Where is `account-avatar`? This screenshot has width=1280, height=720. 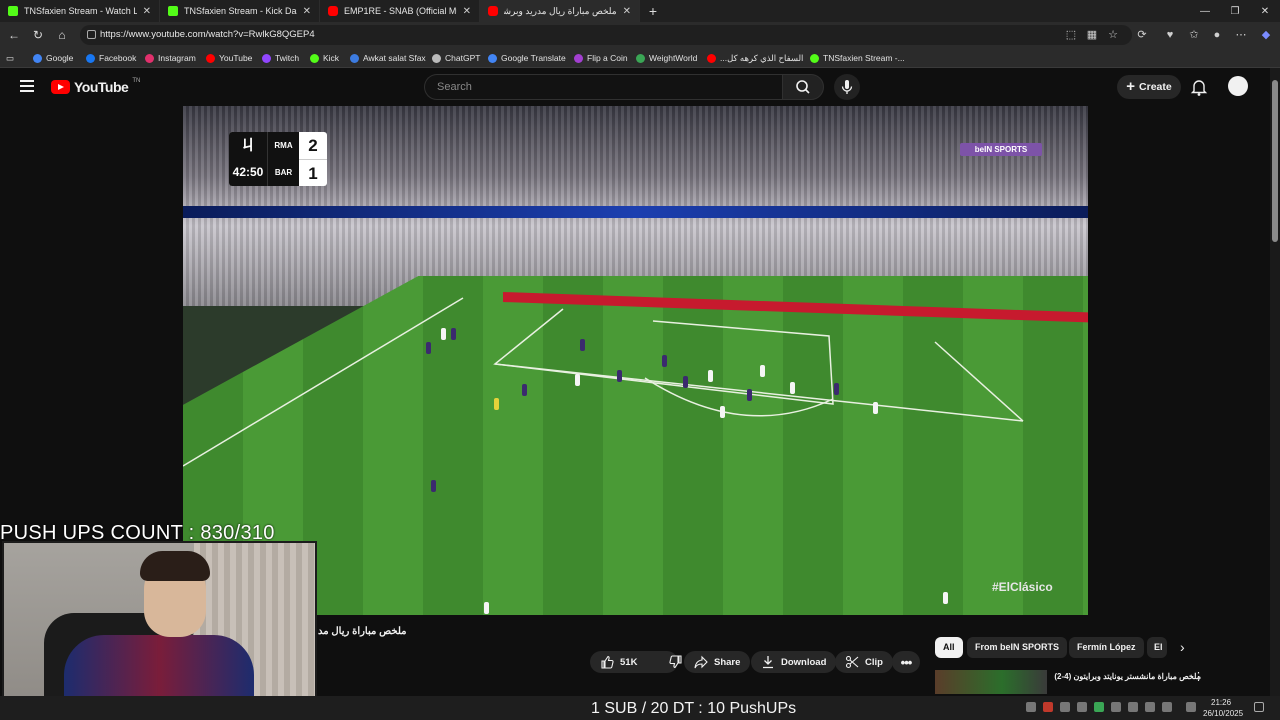 account-avatar is located at coordinates (1238, 86).